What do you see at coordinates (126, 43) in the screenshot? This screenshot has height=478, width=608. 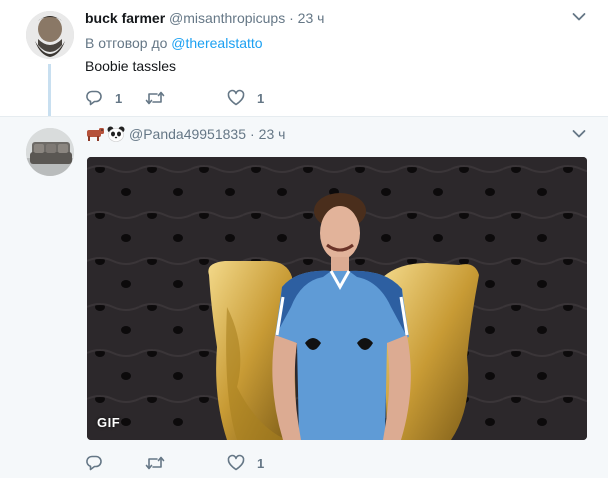 I see `reply-prefix: В отговор до` at bounding box center [126, 43].